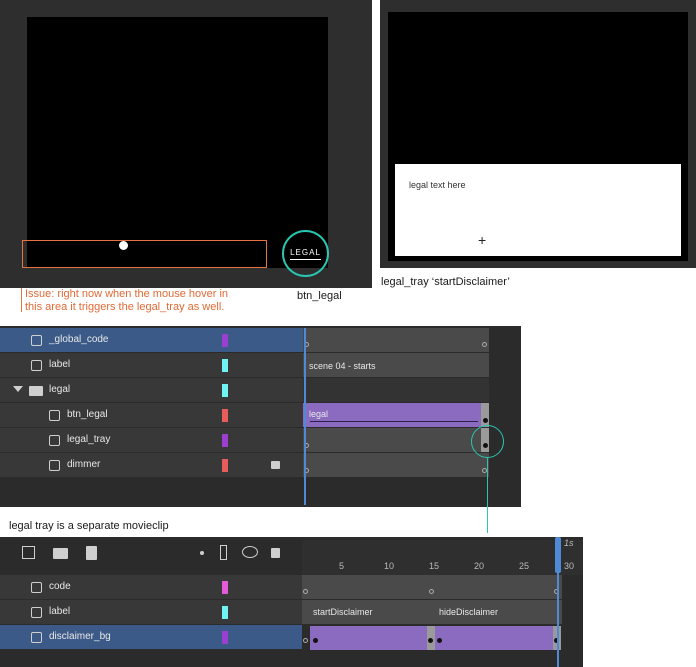 This screenshot has height=667, width=696. What do you see at coordinates (305, 416) in the screenshot?
I see `playhead` at bounding box center [305, 416].